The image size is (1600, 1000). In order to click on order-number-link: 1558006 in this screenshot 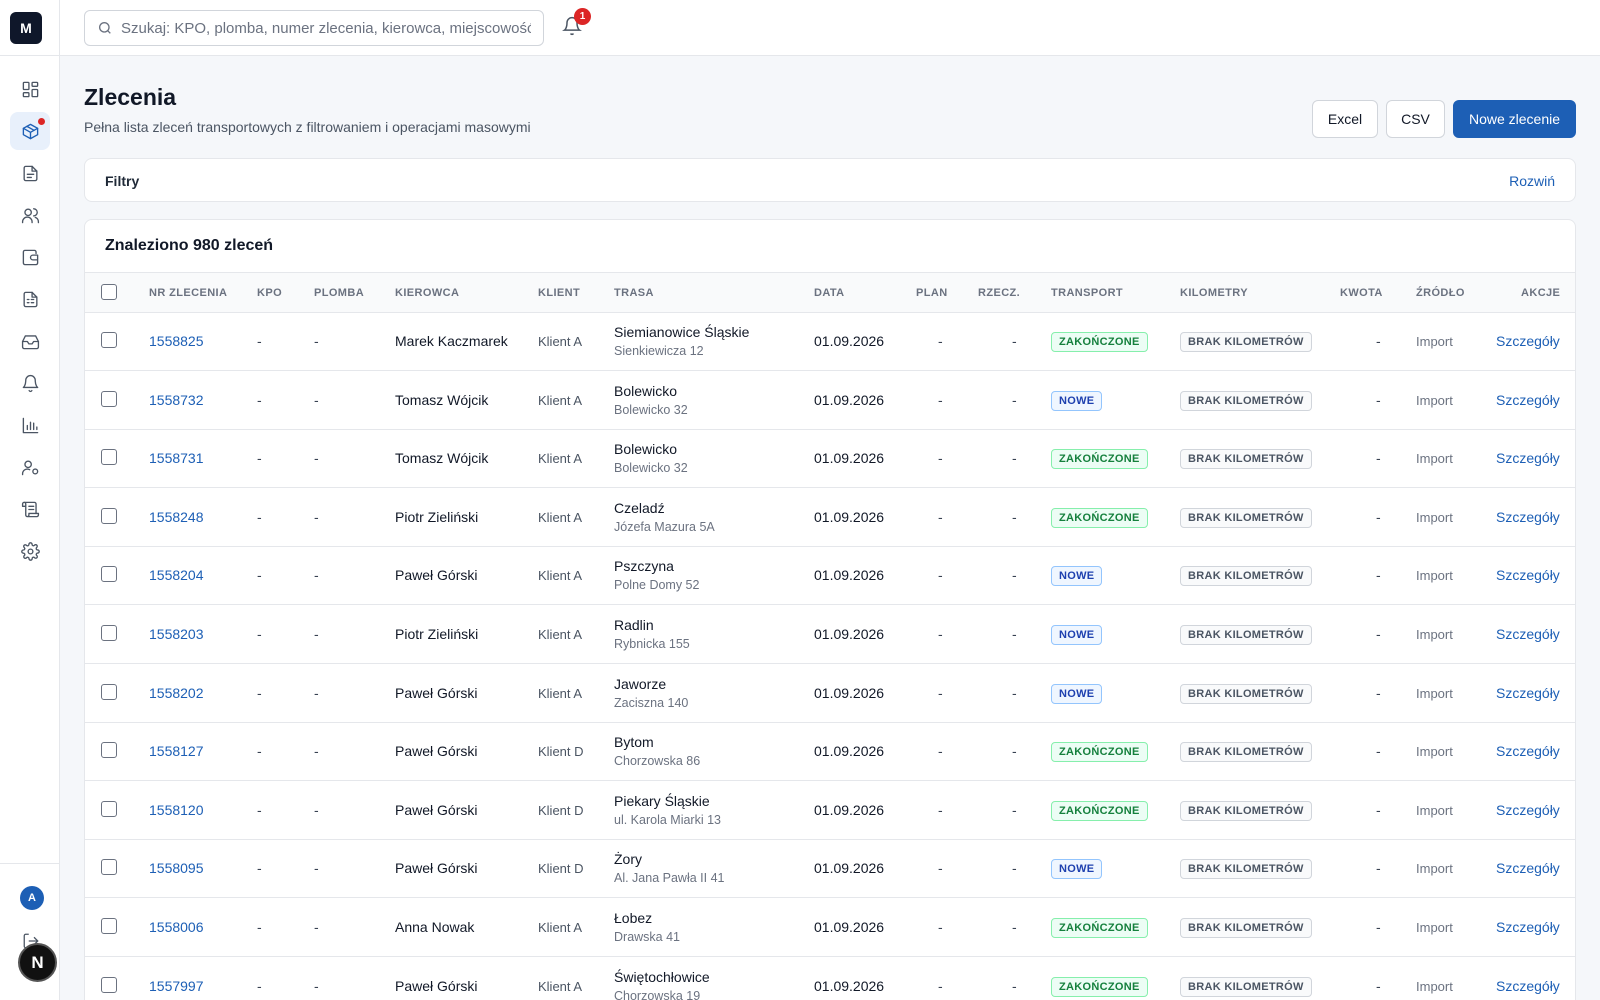, I will do `click(176, 927)`.